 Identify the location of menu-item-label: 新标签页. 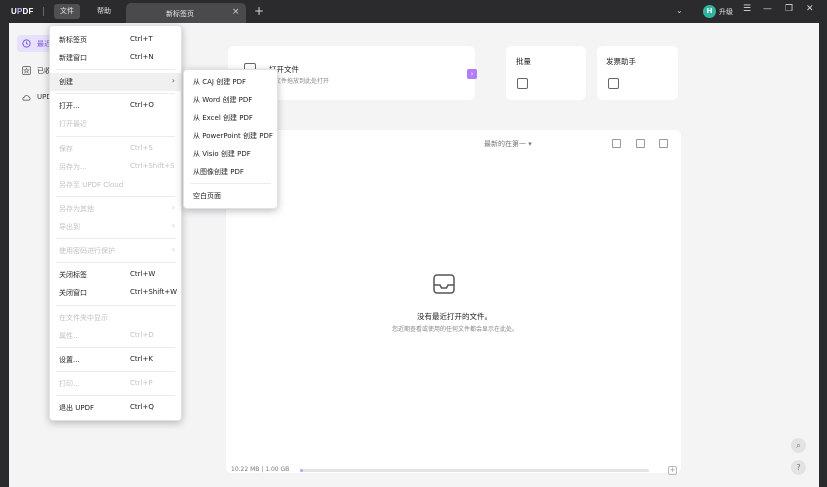
(73, 40).